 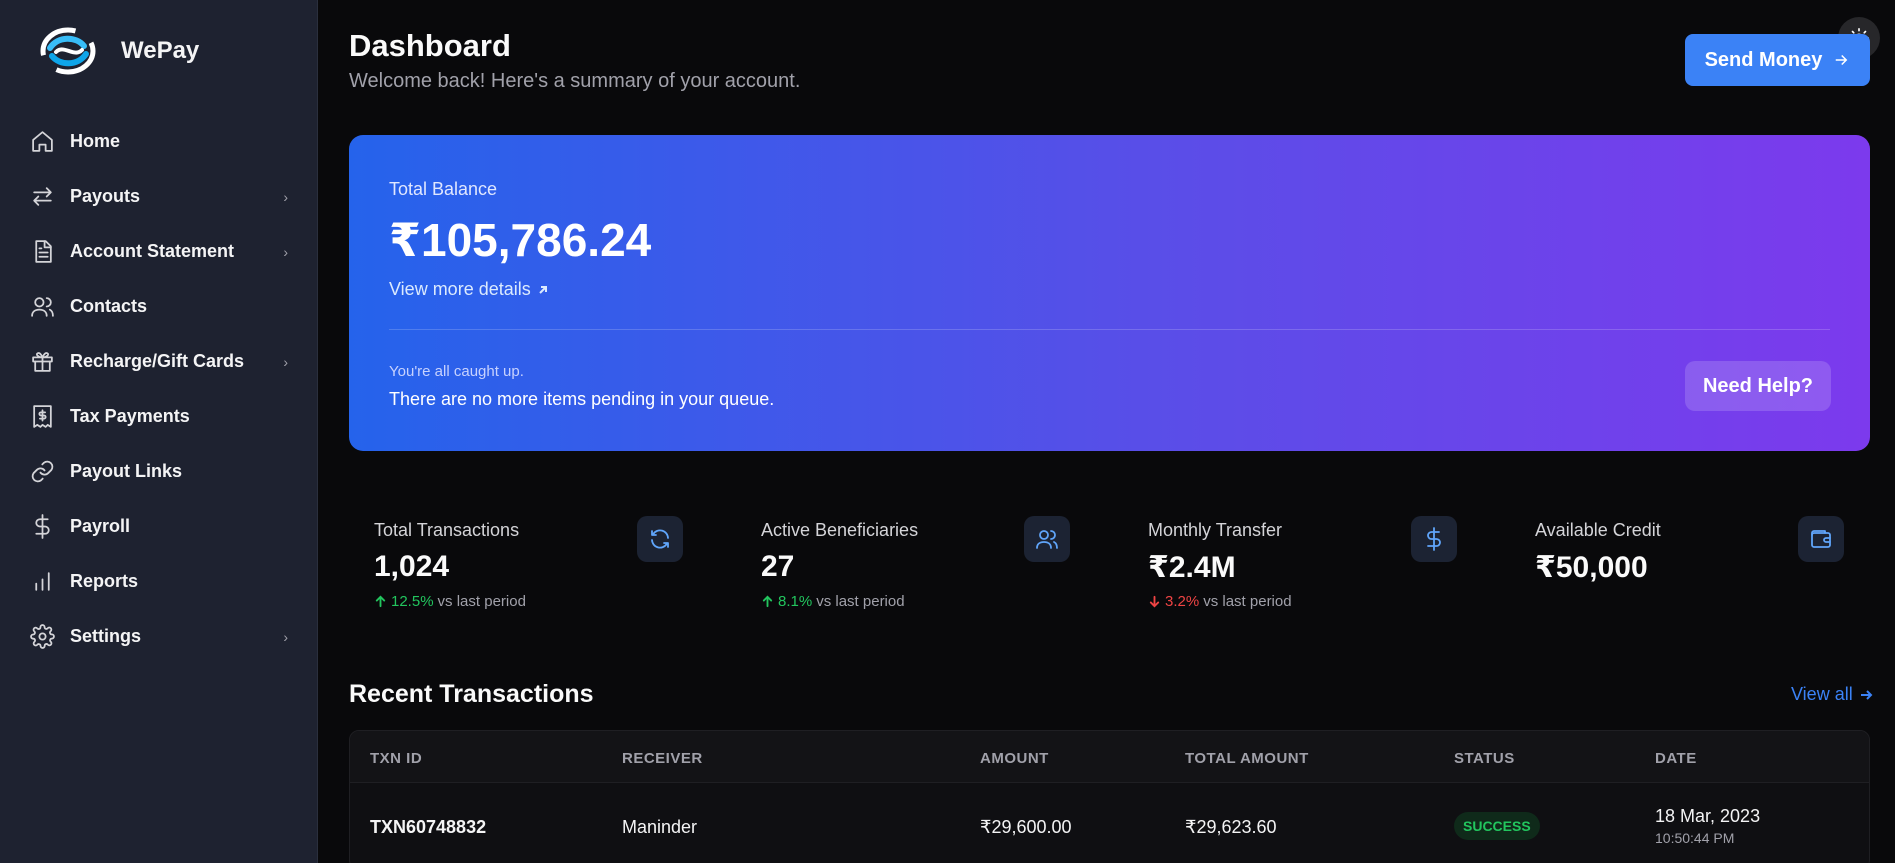 What do you see at coordinates (68, 51) in the screenshot?
I see `wepay-logo-icon` at bounding box center [68, 51].